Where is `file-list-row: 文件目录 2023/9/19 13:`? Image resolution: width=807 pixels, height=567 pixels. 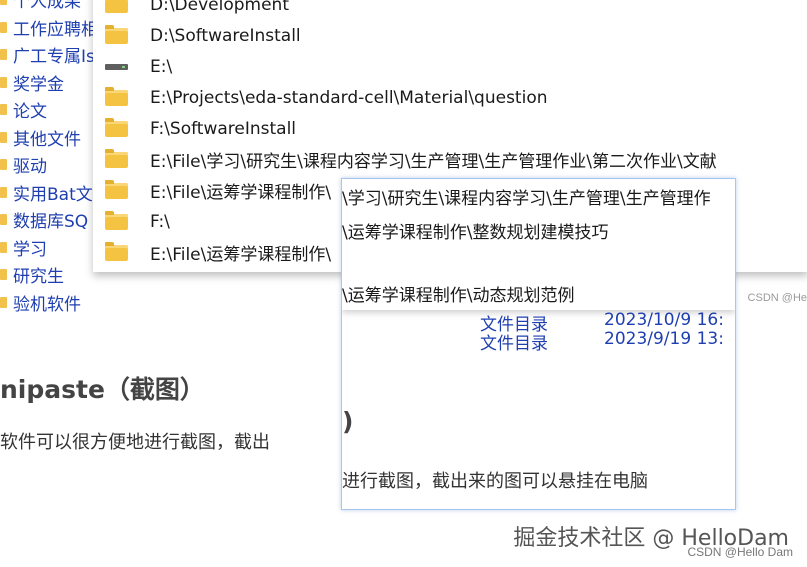 file-list-row: 文件目录 2023/9/19 13: is located at coordinates (538, 343).